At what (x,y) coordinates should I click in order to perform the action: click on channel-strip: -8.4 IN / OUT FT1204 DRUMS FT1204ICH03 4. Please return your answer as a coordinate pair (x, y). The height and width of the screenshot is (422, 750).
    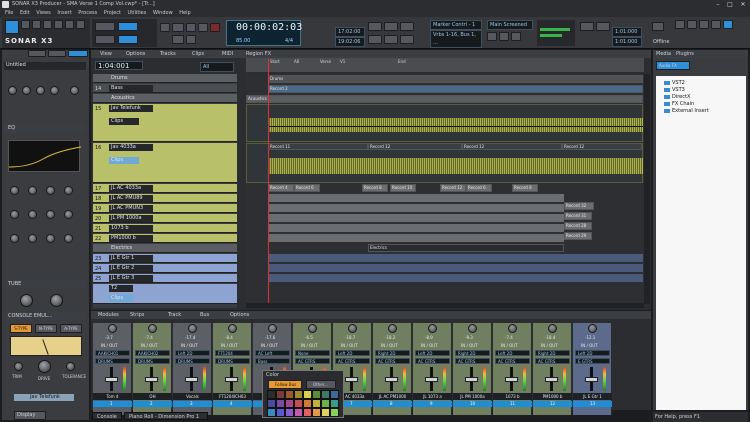
    Looking at the image, I should click on (232, 369).